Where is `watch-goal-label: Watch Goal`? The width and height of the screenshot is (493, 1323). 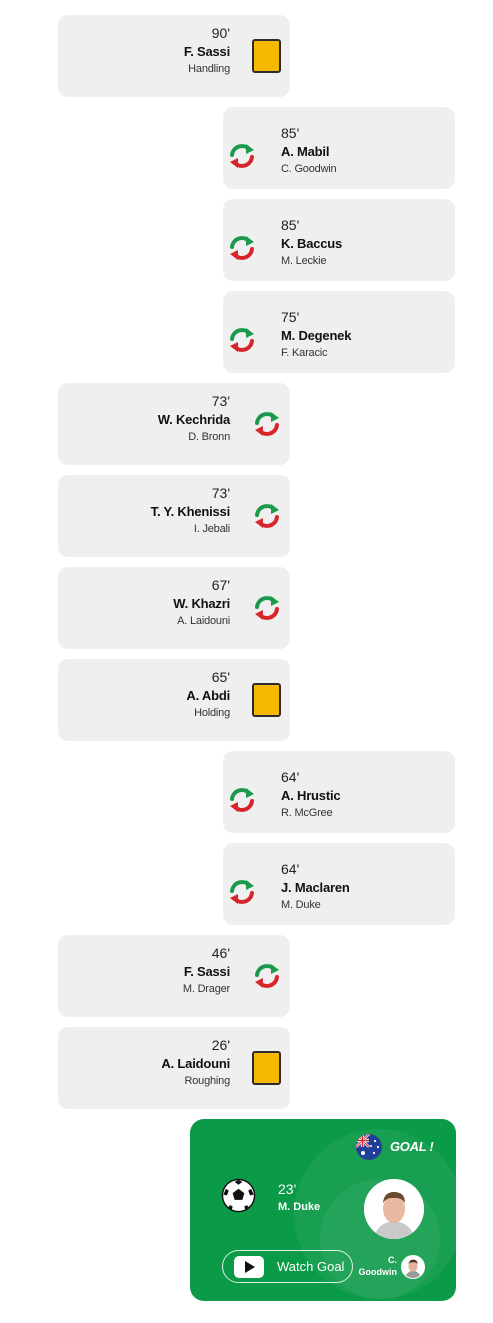
watch-goal-label: Watch Goal is located at coordinates (311, 1266).